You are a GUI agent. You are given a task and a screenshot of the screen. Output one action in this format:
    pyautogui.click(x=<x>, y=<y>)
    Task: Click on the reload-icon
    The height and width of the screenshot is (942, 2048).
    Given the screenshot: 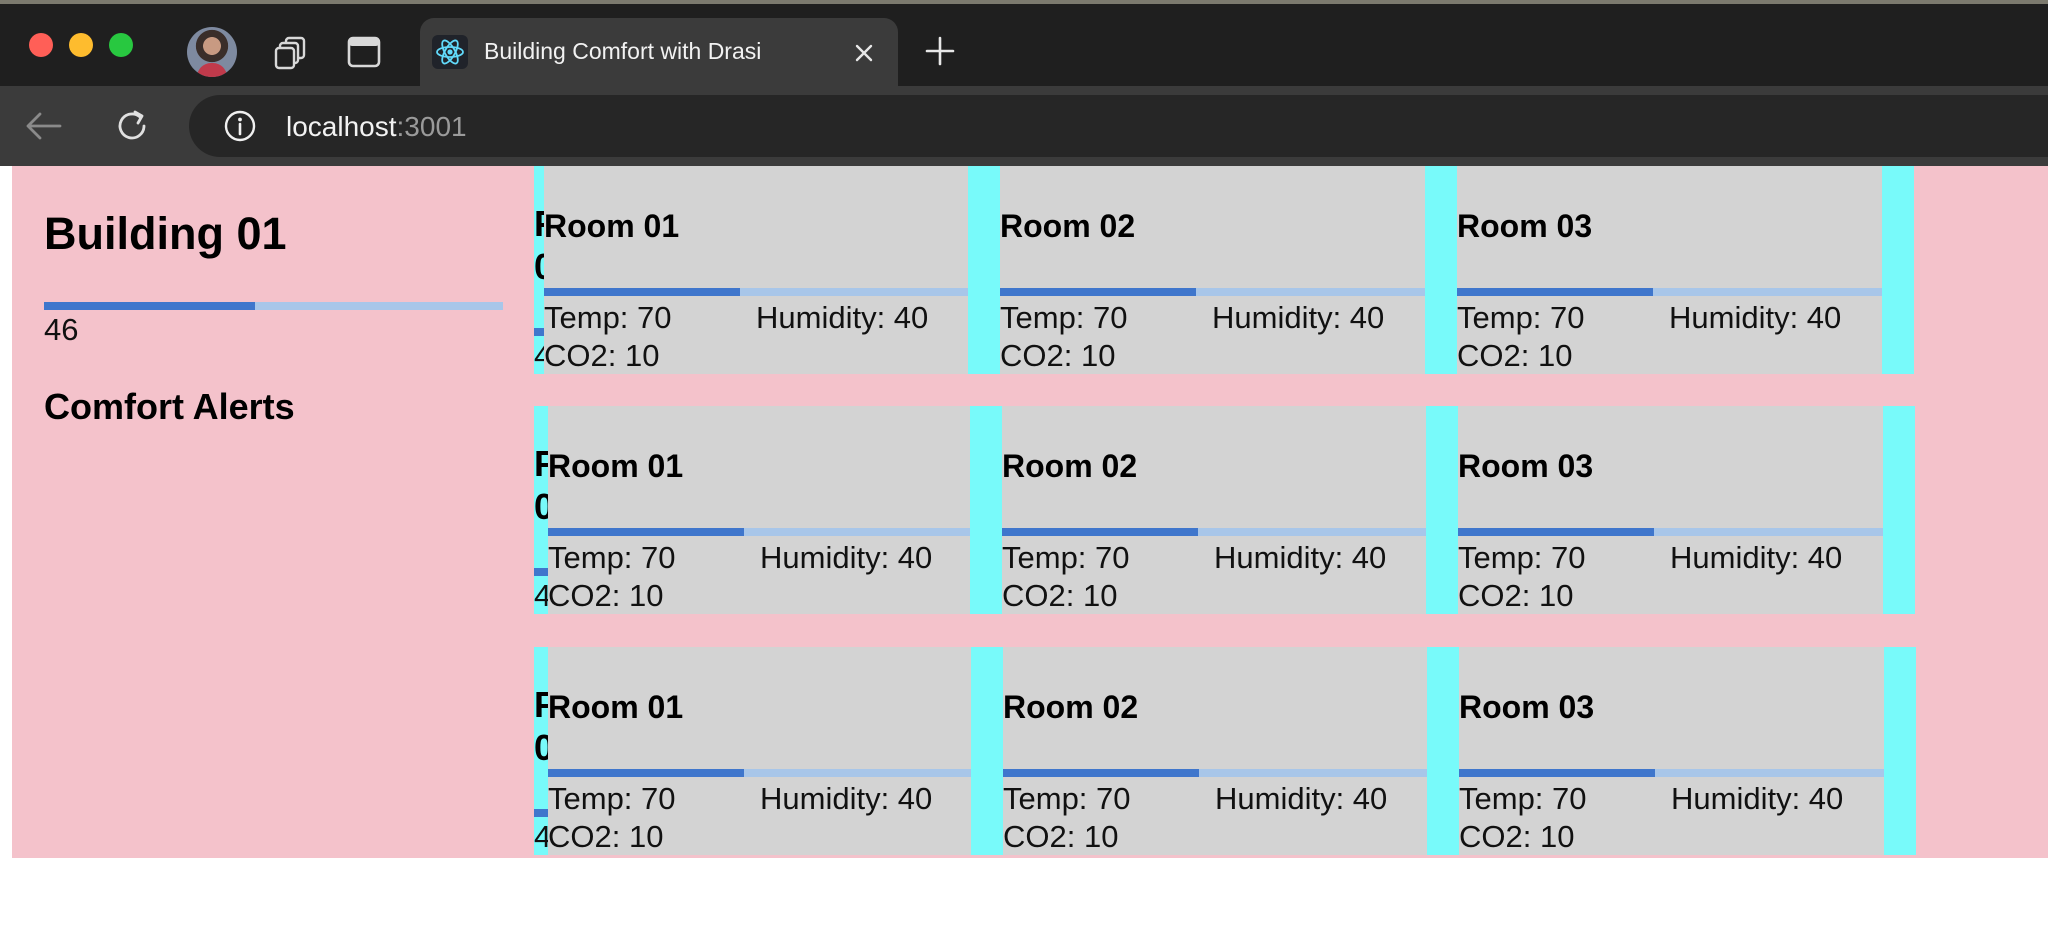 What is the action you would take?
    pyautogui.click(x=132, y=126)
    